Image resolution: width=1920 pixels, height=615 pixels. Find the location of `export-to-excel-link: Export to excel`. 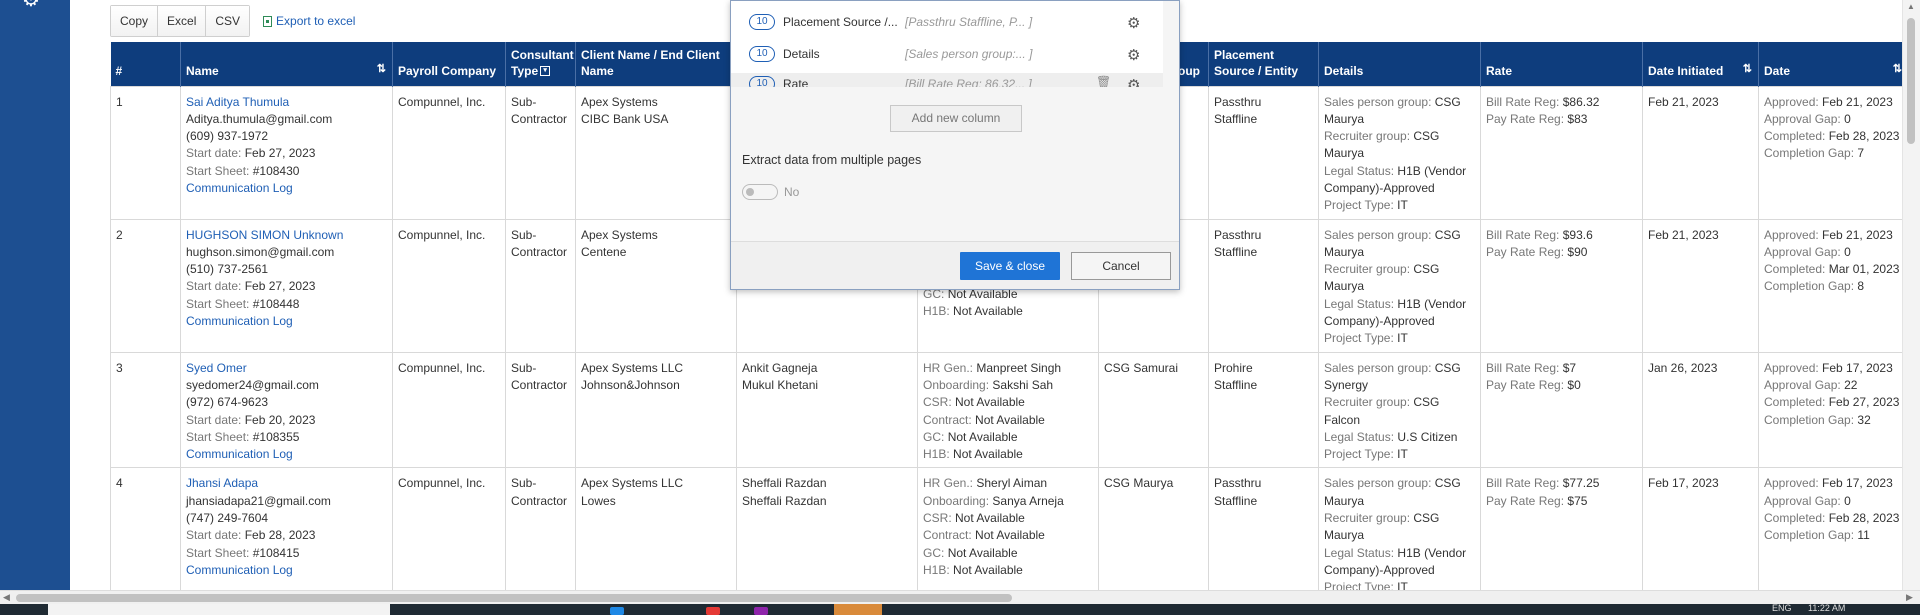

export-to-excel-link: Export to excel is located at coordinates (309, 21).